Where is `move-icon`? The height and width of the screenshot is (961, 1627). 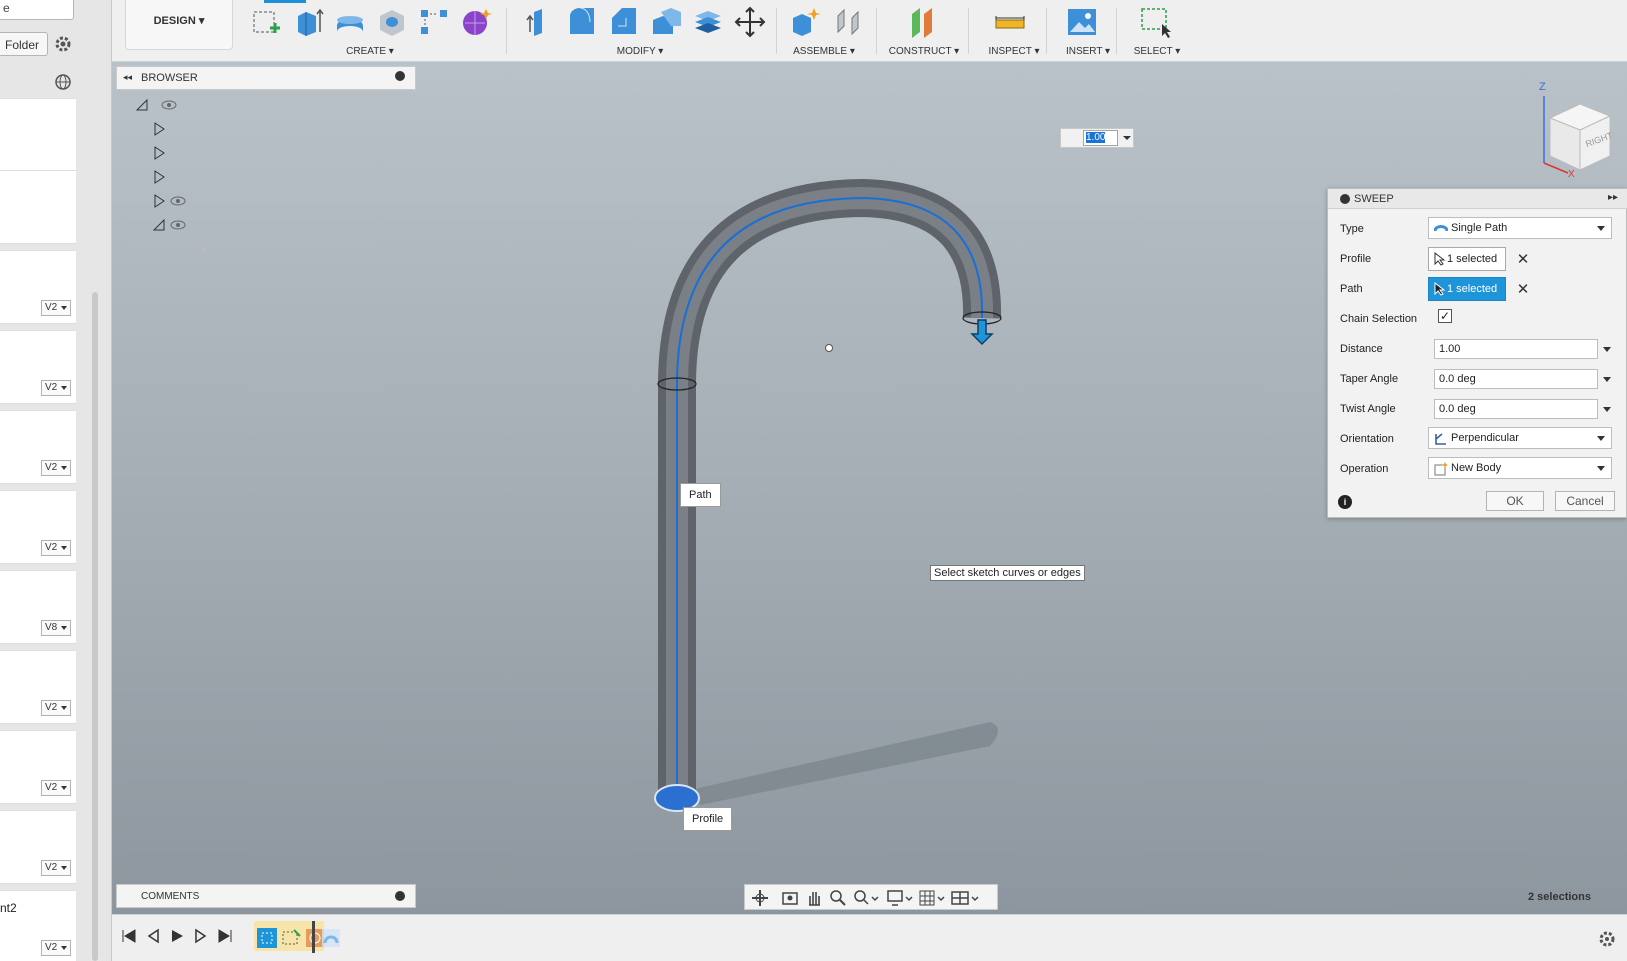
move-icon is located at coordinates (750, 22).